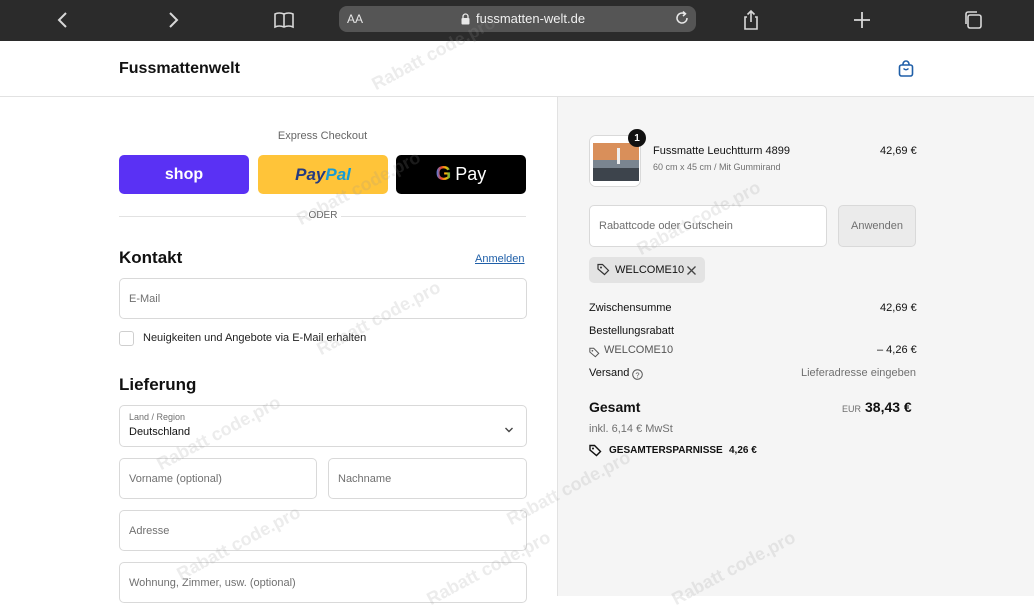 The height and width of the screenshot is (609, 1034). What do you see at coordinates (721, 151) in the screenshot?
I see `item-name: Fussmatte Leuchtturm 4899` at bounding box center [721, 151].